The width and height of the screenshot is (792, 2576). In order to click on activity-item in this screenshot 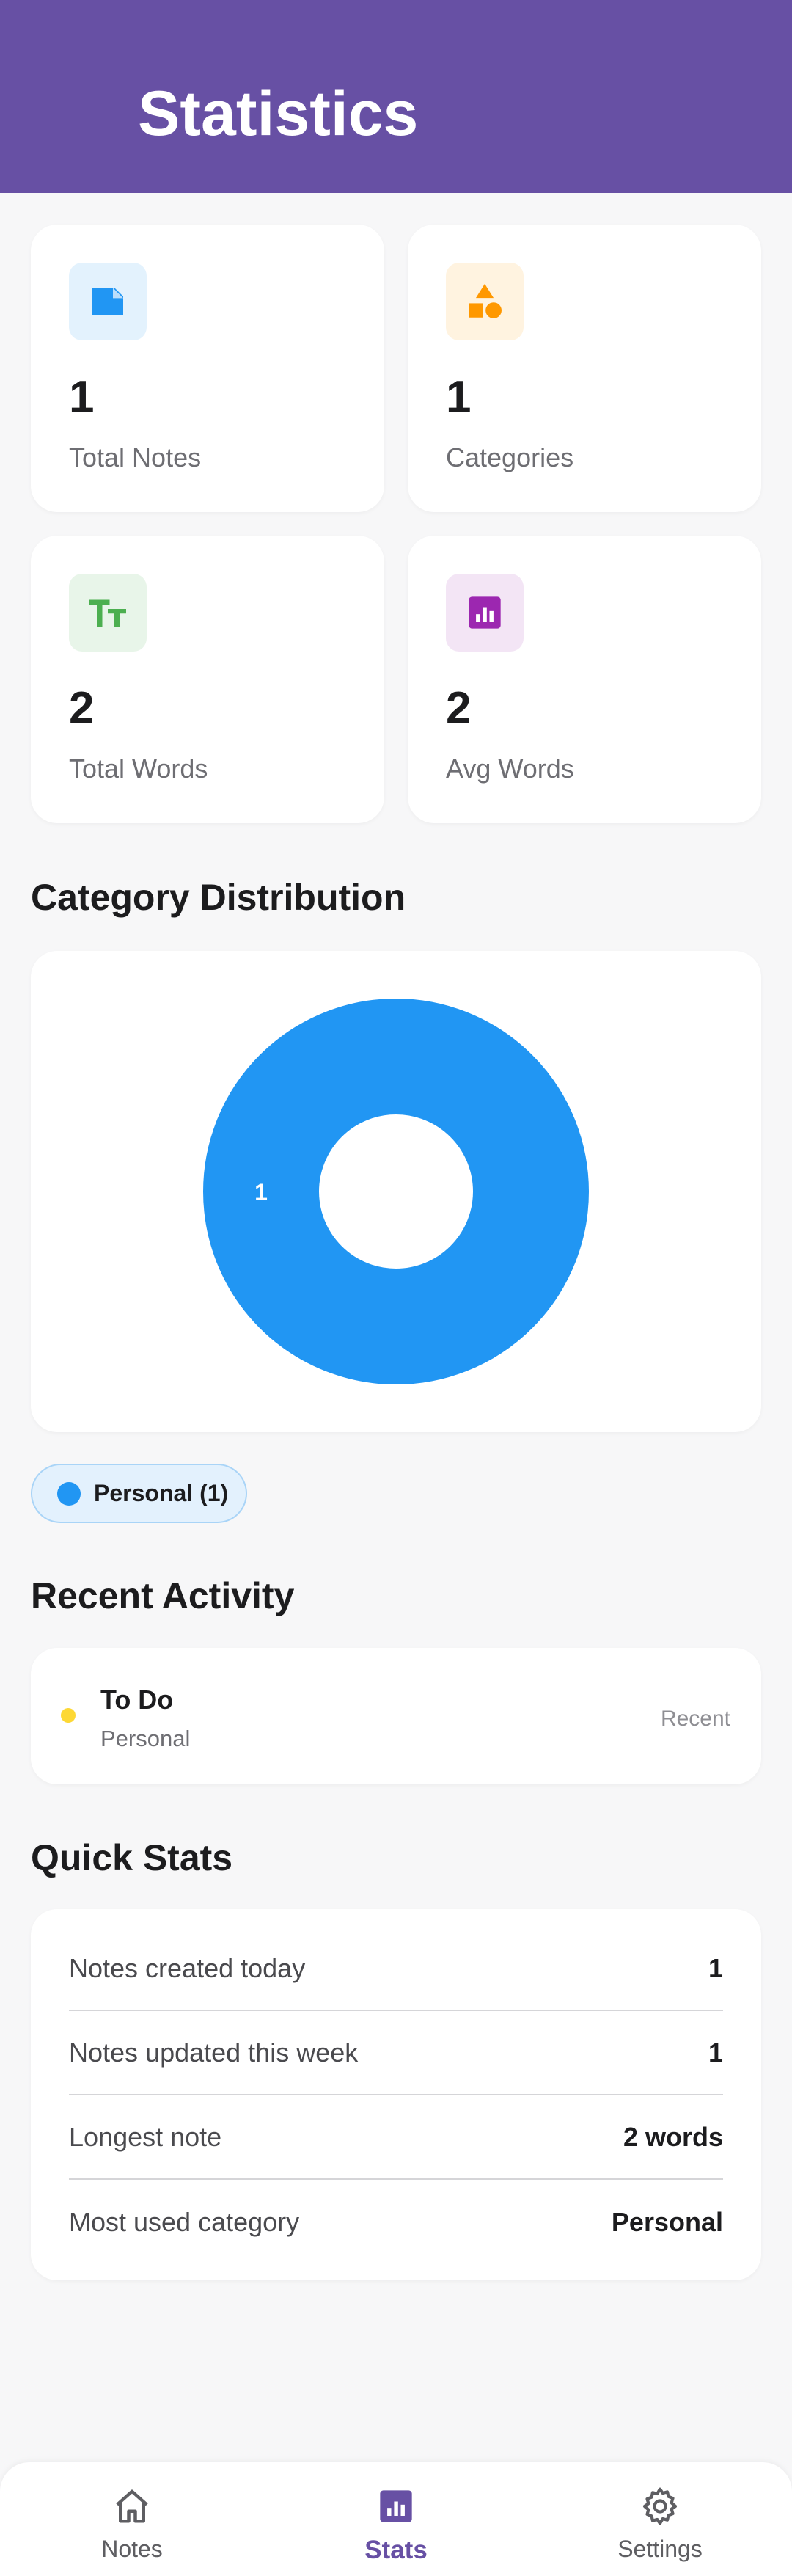, I will do `click(396, 1716)`.